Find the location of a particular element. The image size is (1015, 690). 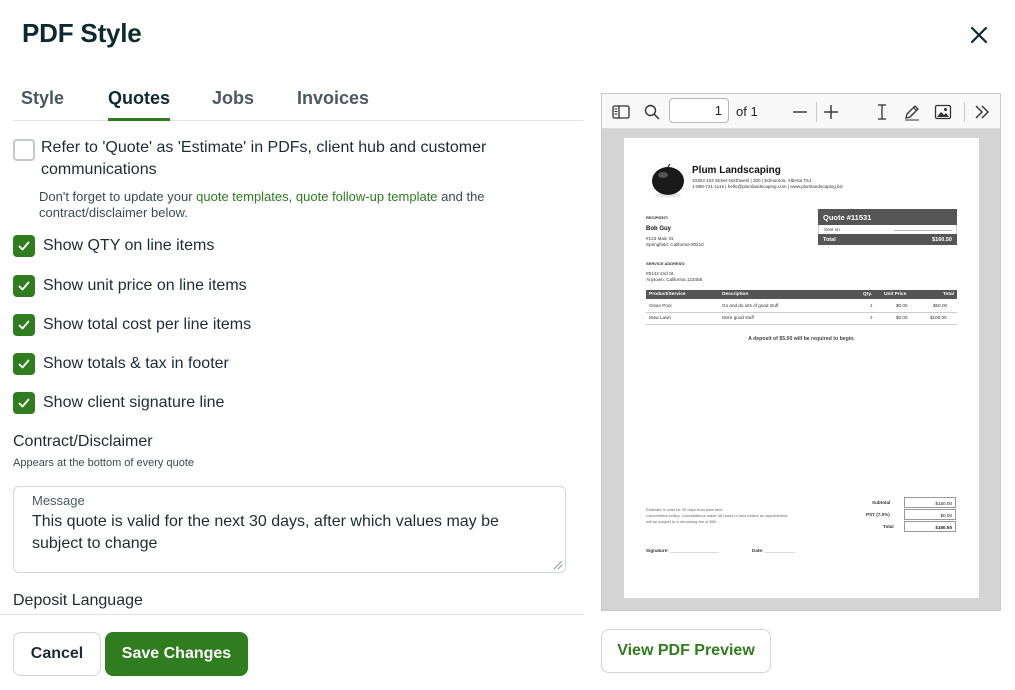

show-signature-checkbox is located at coordinates (24, 403).